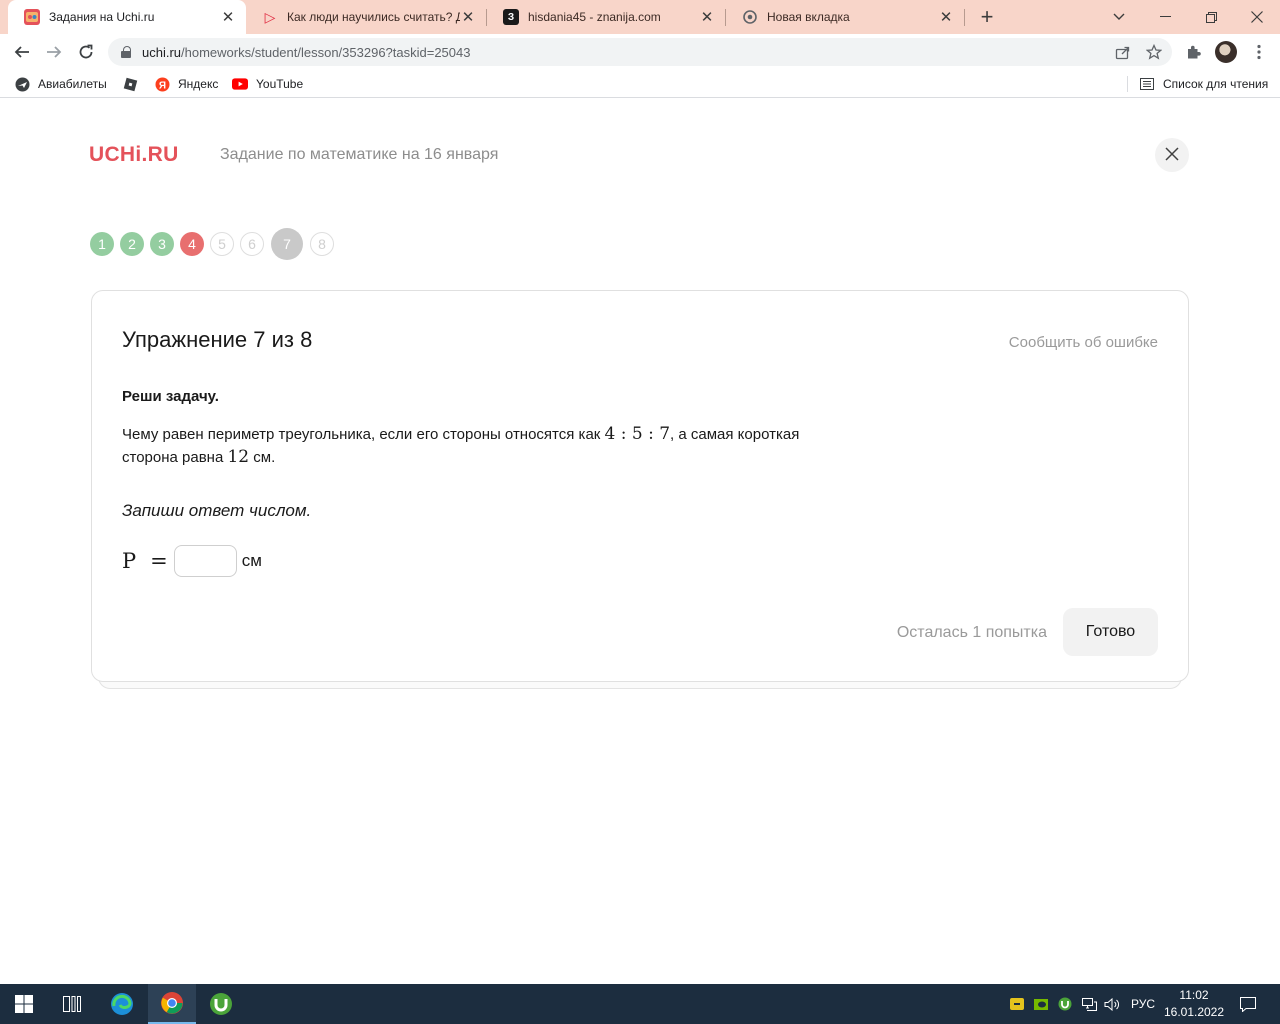 The height and width of the screenshot is (1024, 1280). Describe the element at coordinates (205, 561) in the screenshot. I see `answer-input` at that location.